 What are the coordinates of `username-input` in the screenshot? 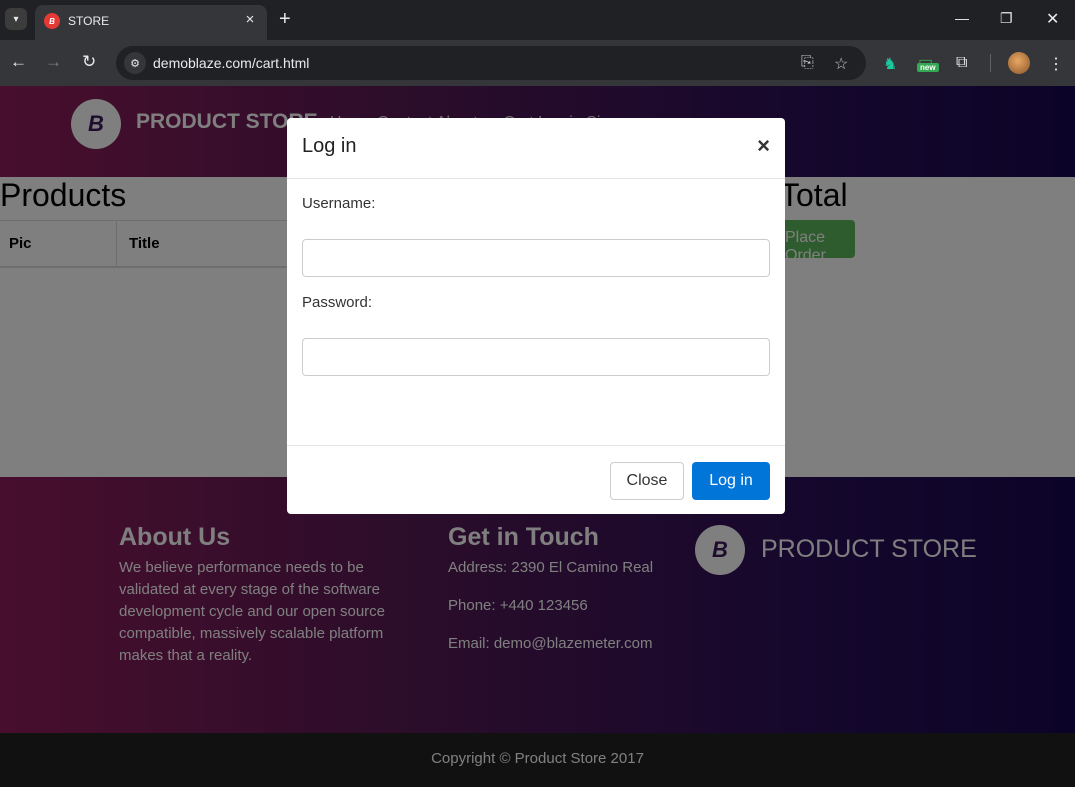 It's located at (536, 258).